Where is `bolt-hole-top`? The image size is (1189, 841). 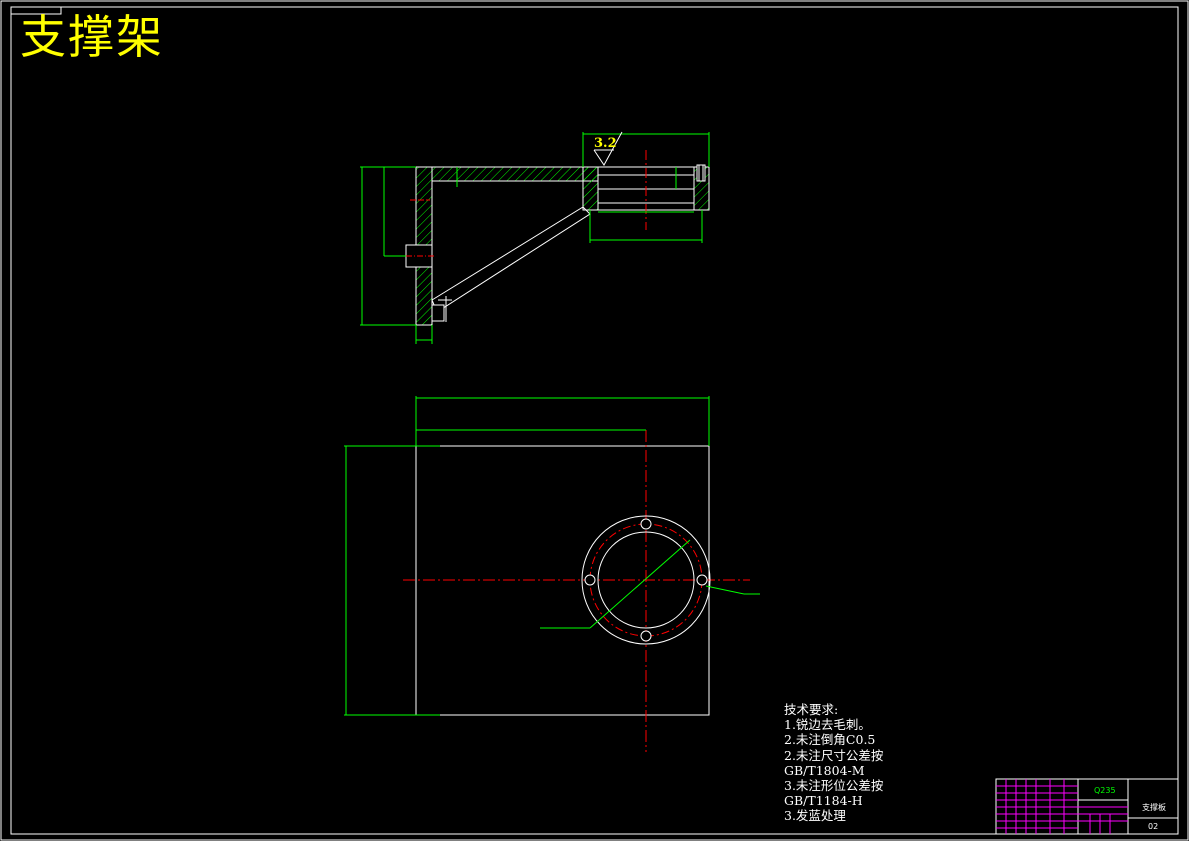
bolt-hole-top is located at coordinates (646, 524).